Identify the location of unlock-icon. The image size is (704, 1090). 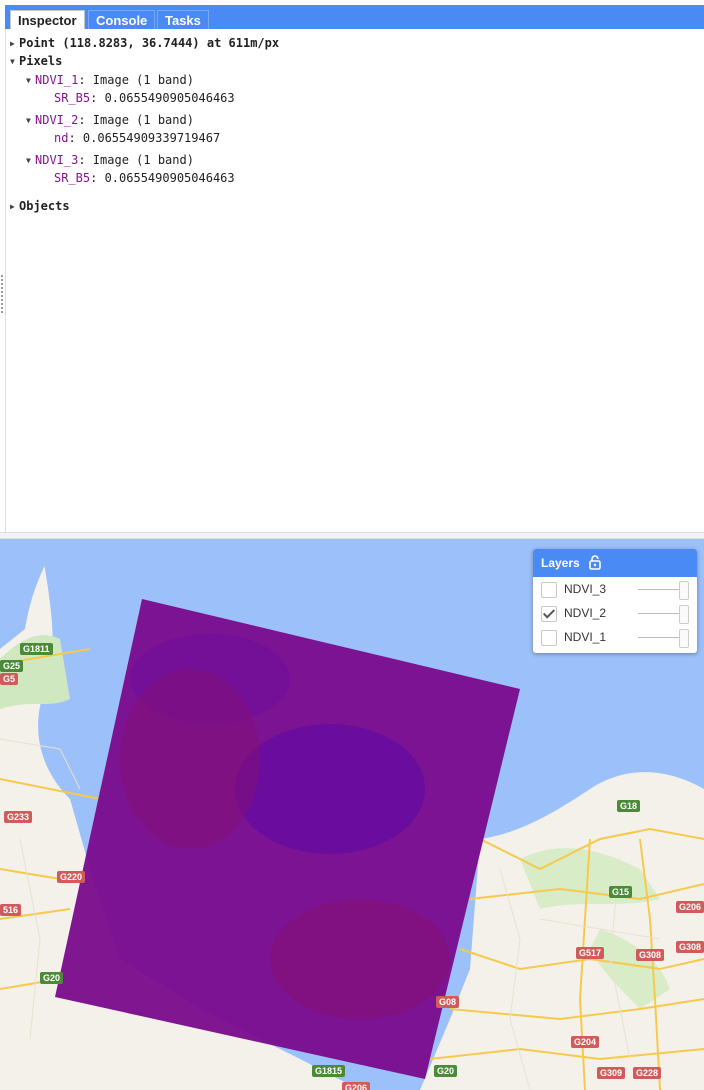
(595, 562).